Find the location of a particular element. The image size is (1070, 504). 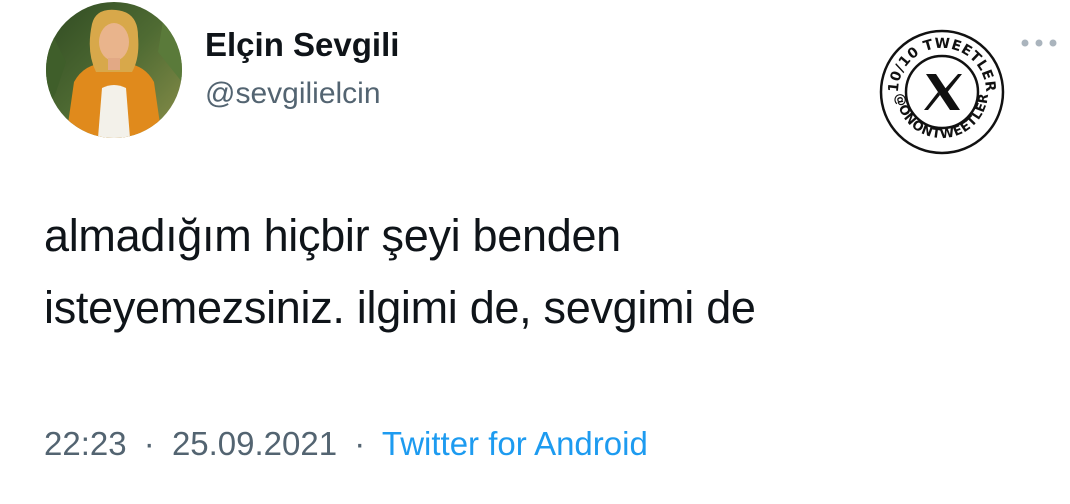

tweet-text-line: isteyemezsiniz. ilgimi de, sevgimi de is located at coordinates (400, 307).